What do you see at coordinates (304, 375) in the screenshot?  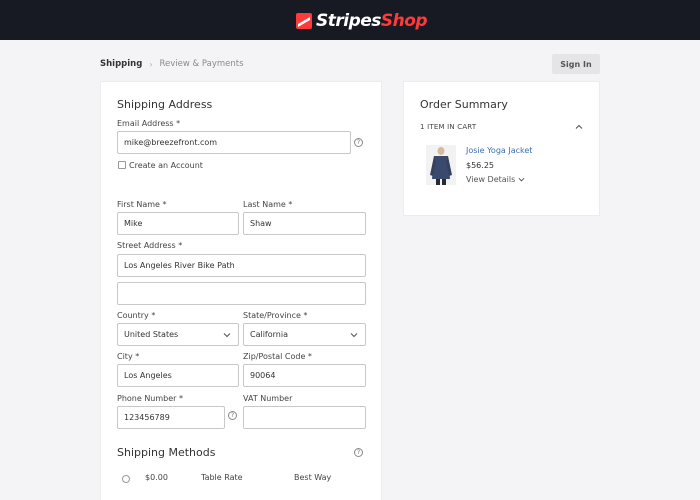 I see `zip-field: 90064` at bounding box center [304, 375].